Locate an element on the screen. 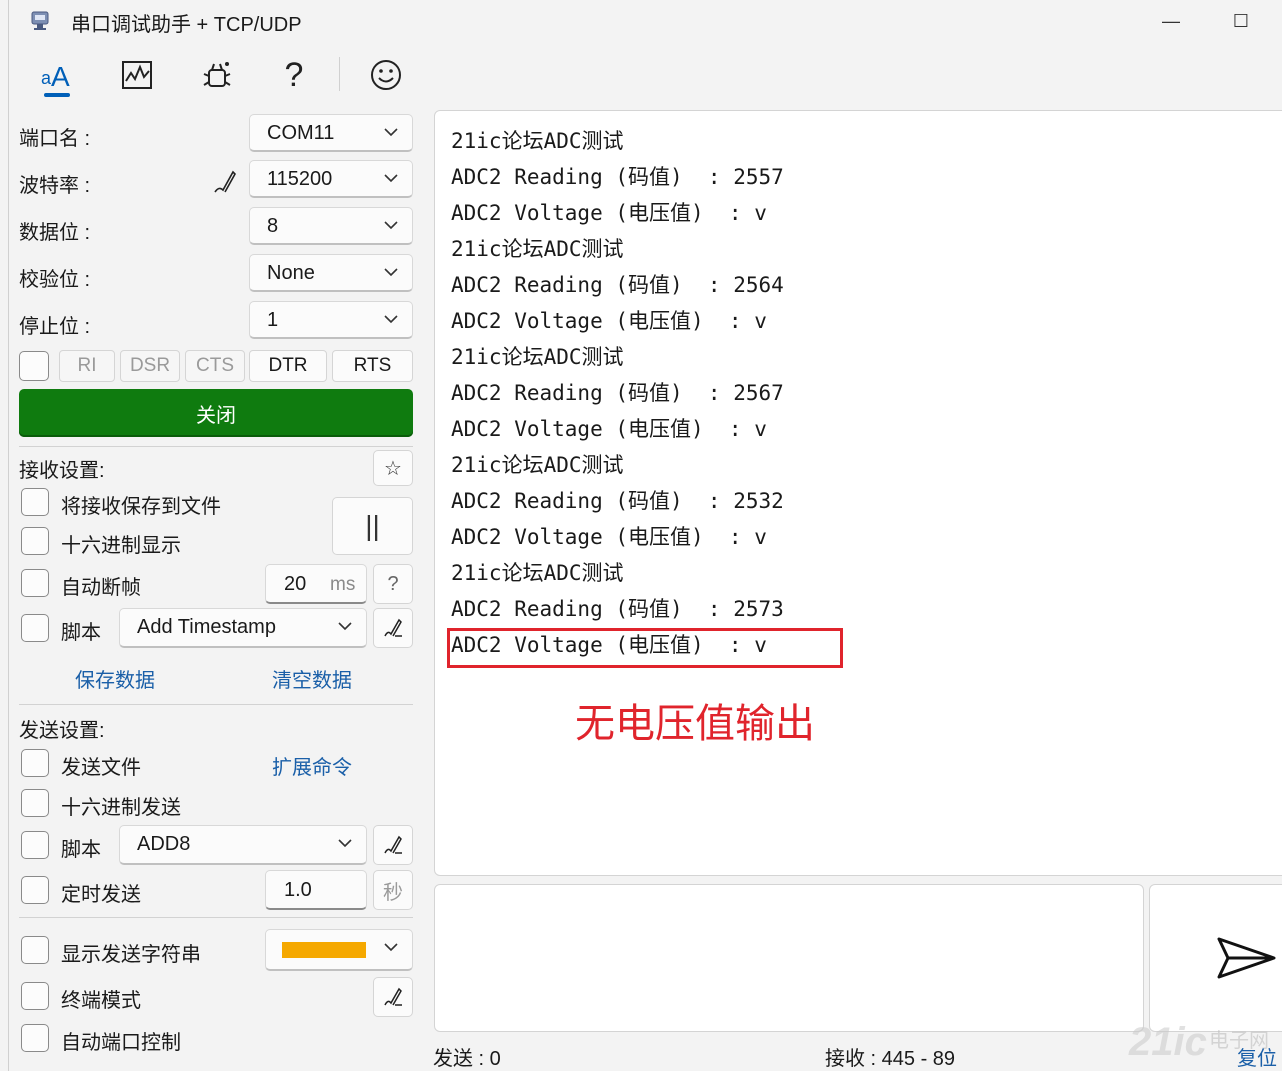  text-format-button: a A is located at coordinates (57, 75).